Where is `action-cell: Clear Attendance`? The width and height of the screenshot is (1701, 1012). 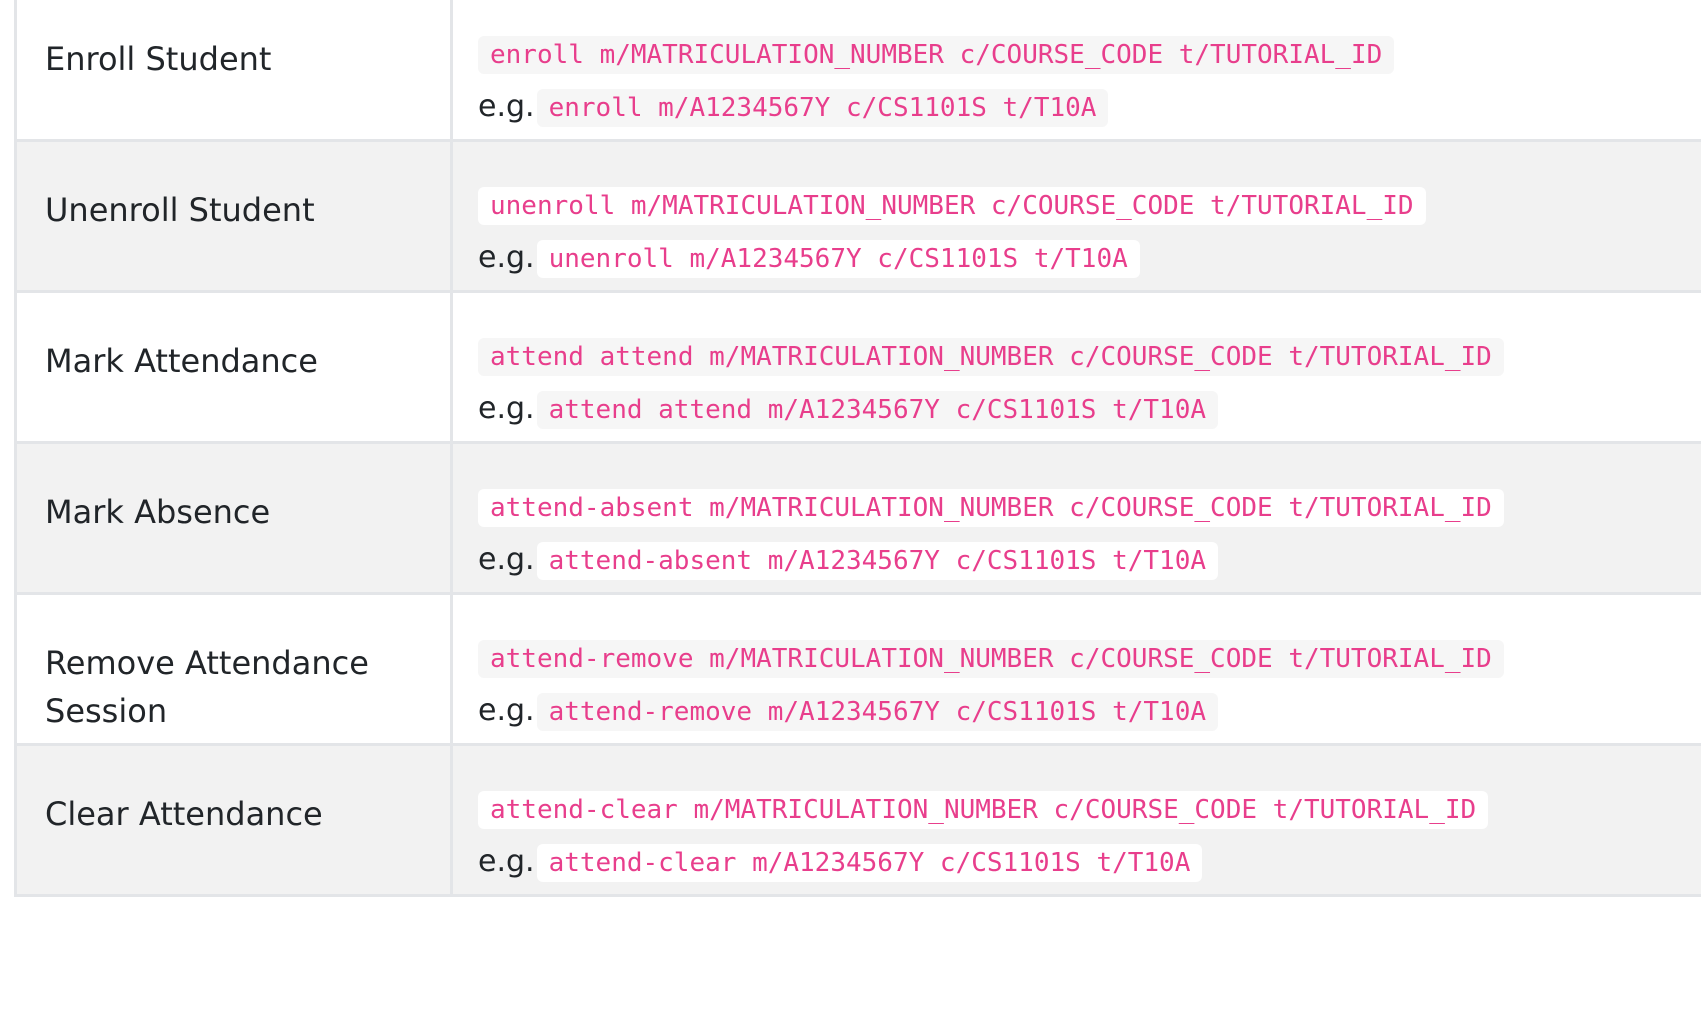 action-cell: Clear Attendance is located at coordinates (233, 820).